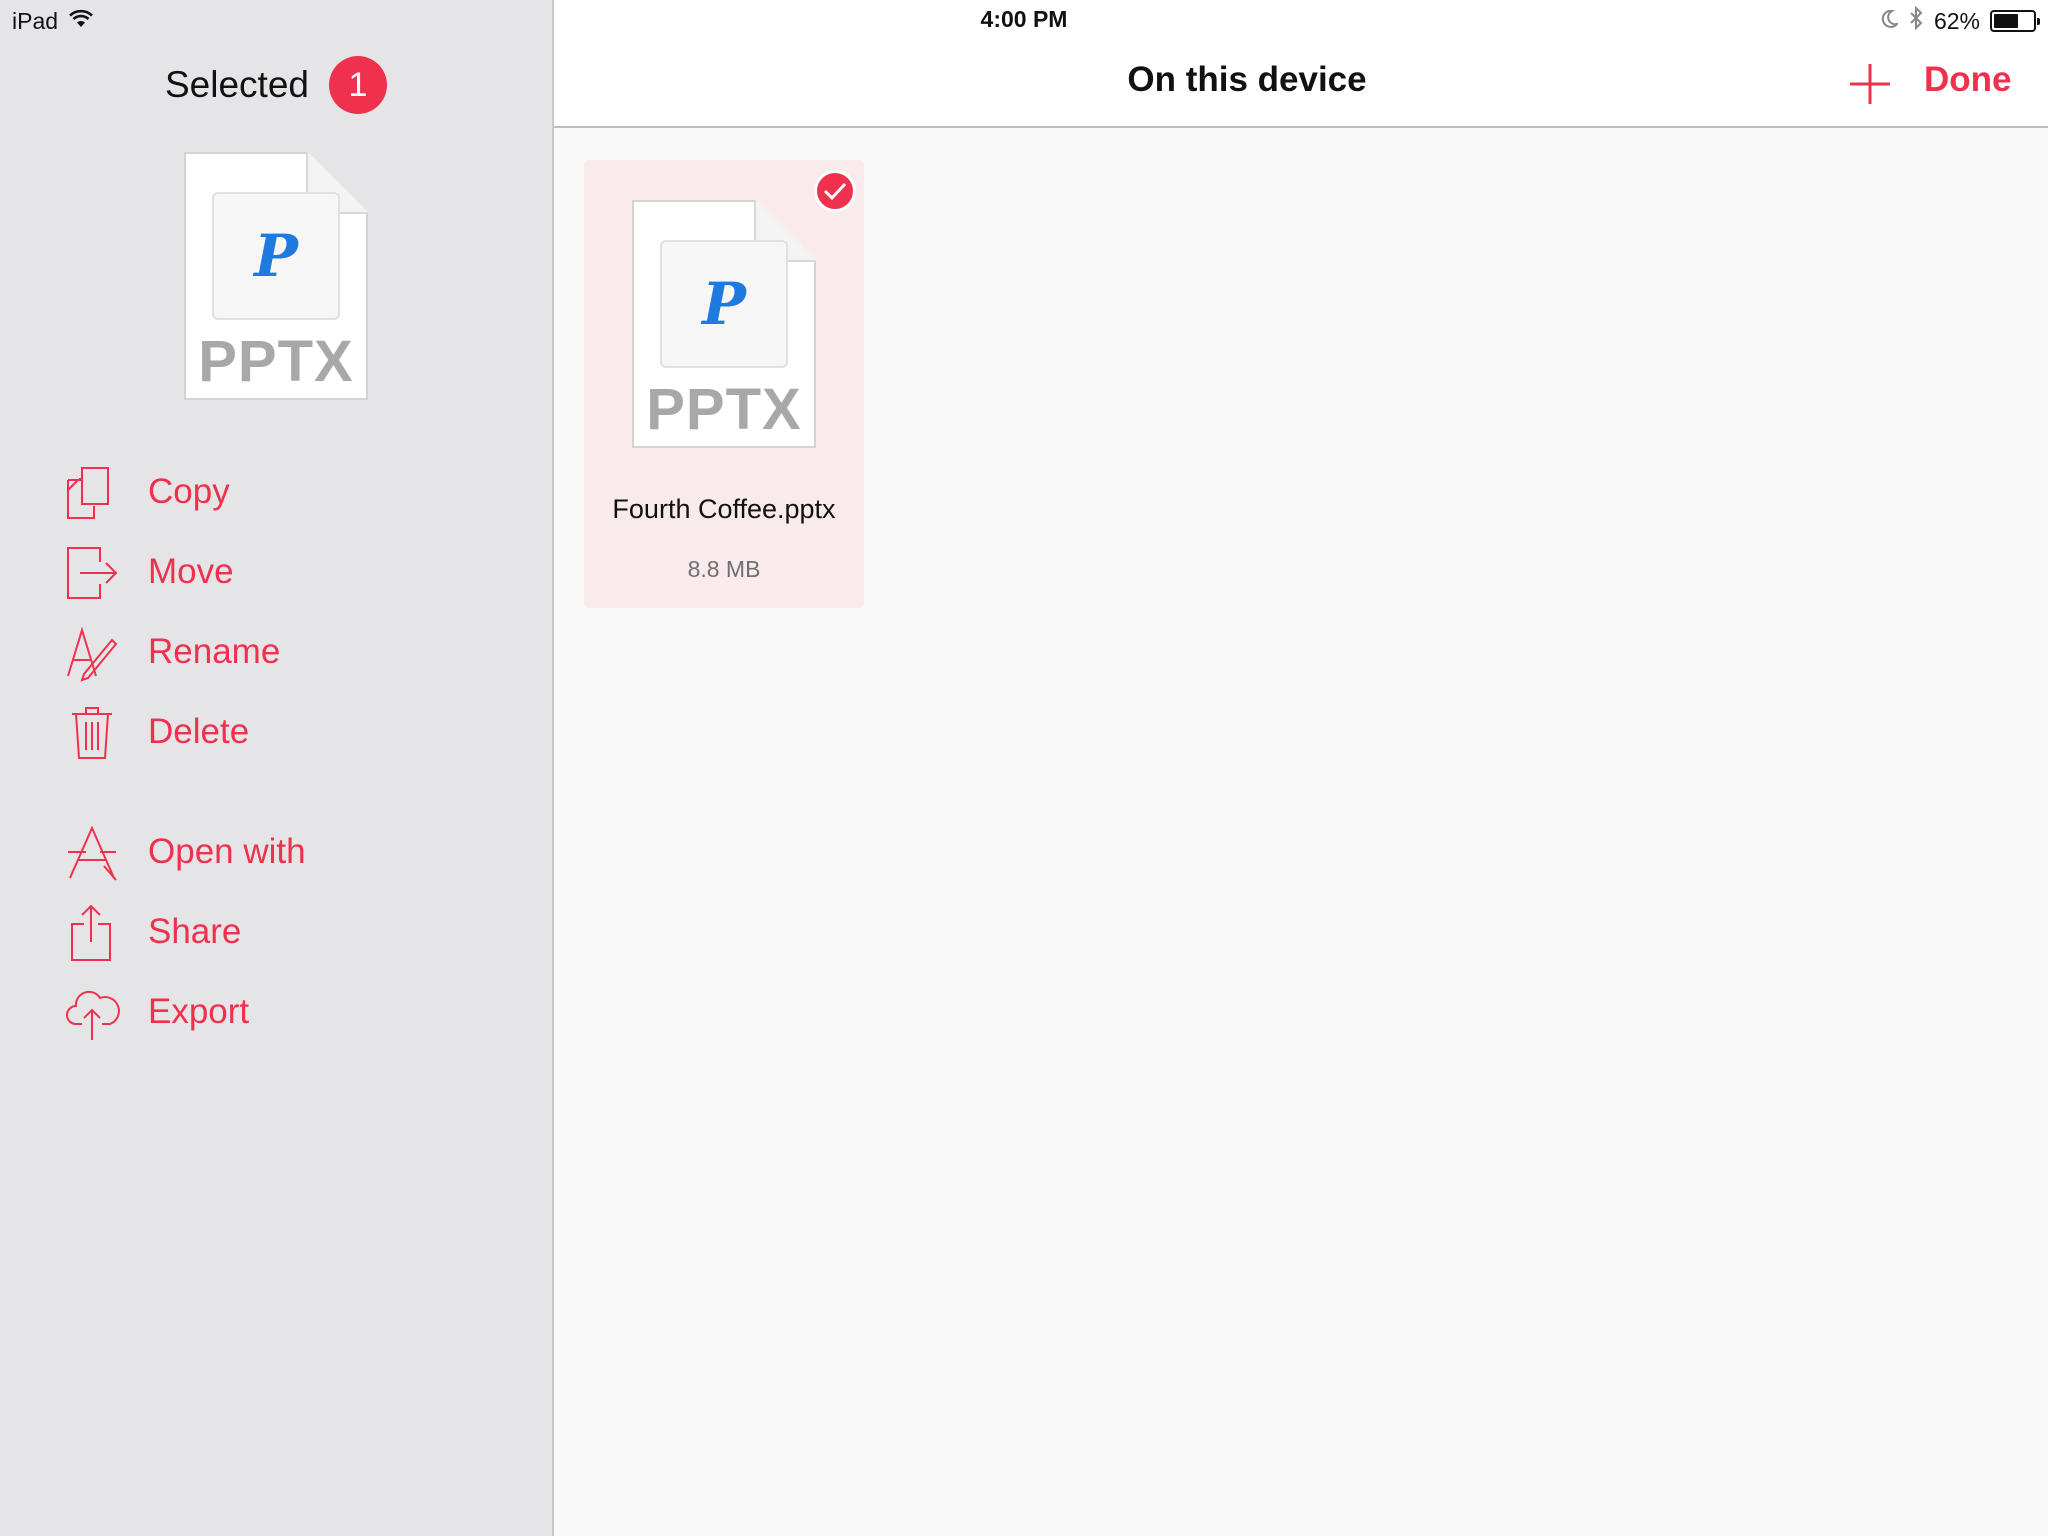 Image resolution: width=2048 pixels, height=1536 pixels. Describe the element at coordinates (724, 509) in the screenshot. I see `file-name: Fourth Coffee.pptx` at that location.